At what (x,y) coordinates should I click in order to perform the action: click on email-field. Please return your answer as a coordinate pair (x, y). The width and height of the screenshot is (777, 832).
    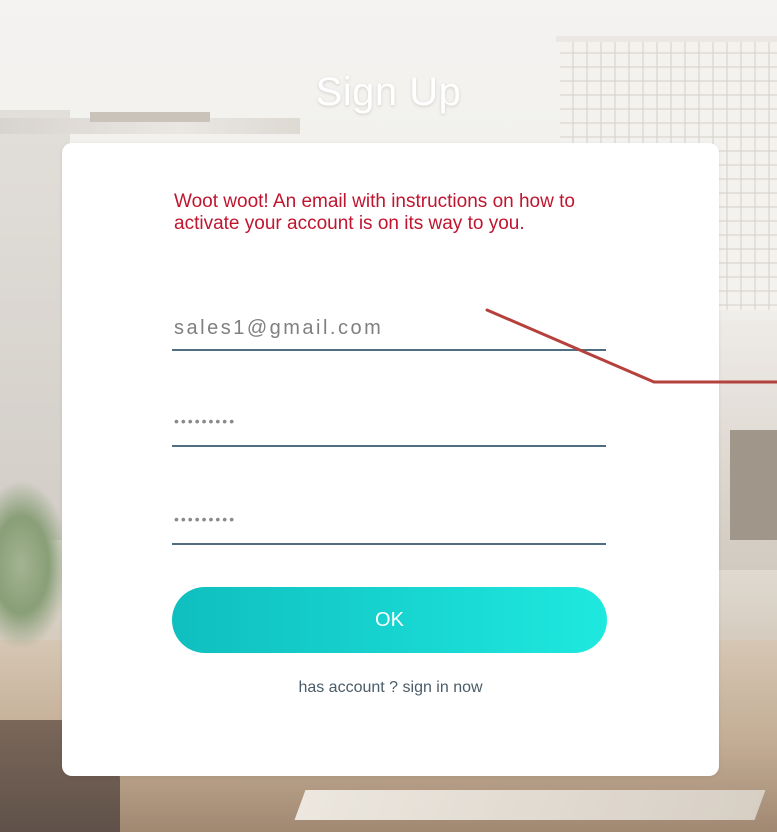
    Looking at the image, I should click on (389, 330).